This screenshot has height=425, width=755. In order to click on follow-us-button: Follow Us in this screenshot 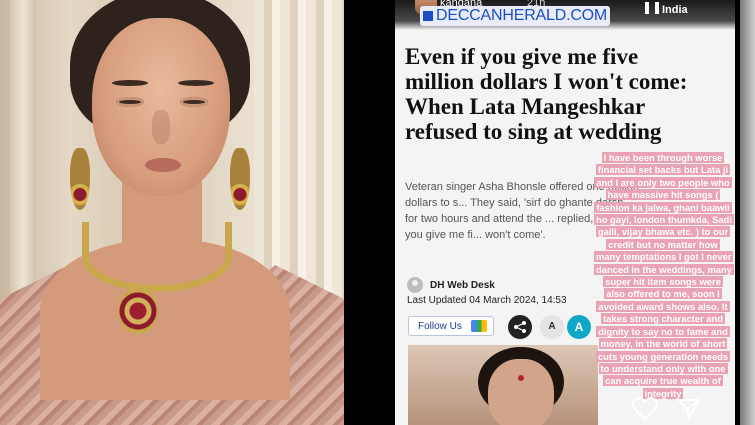, I will do `click(451, 326)`.